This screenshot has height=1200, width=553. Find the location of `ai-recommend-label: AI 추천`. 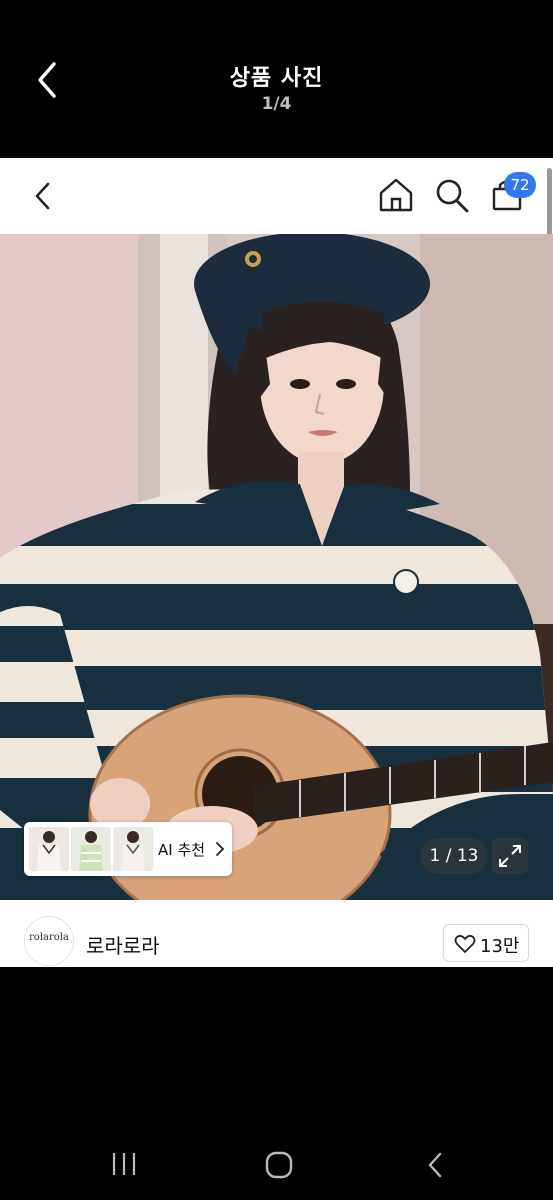

ai-recommend-label: AI 추천 is located at coordinates (182, 850).